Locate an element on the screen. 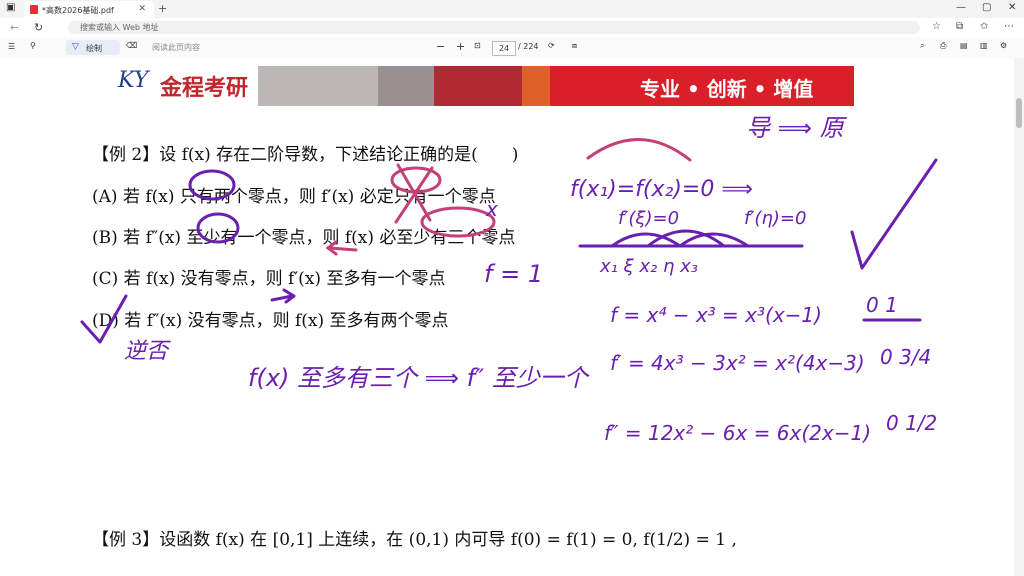 The image size is (1024, 576). ink-circle-a is located at coordinates (212, 185).